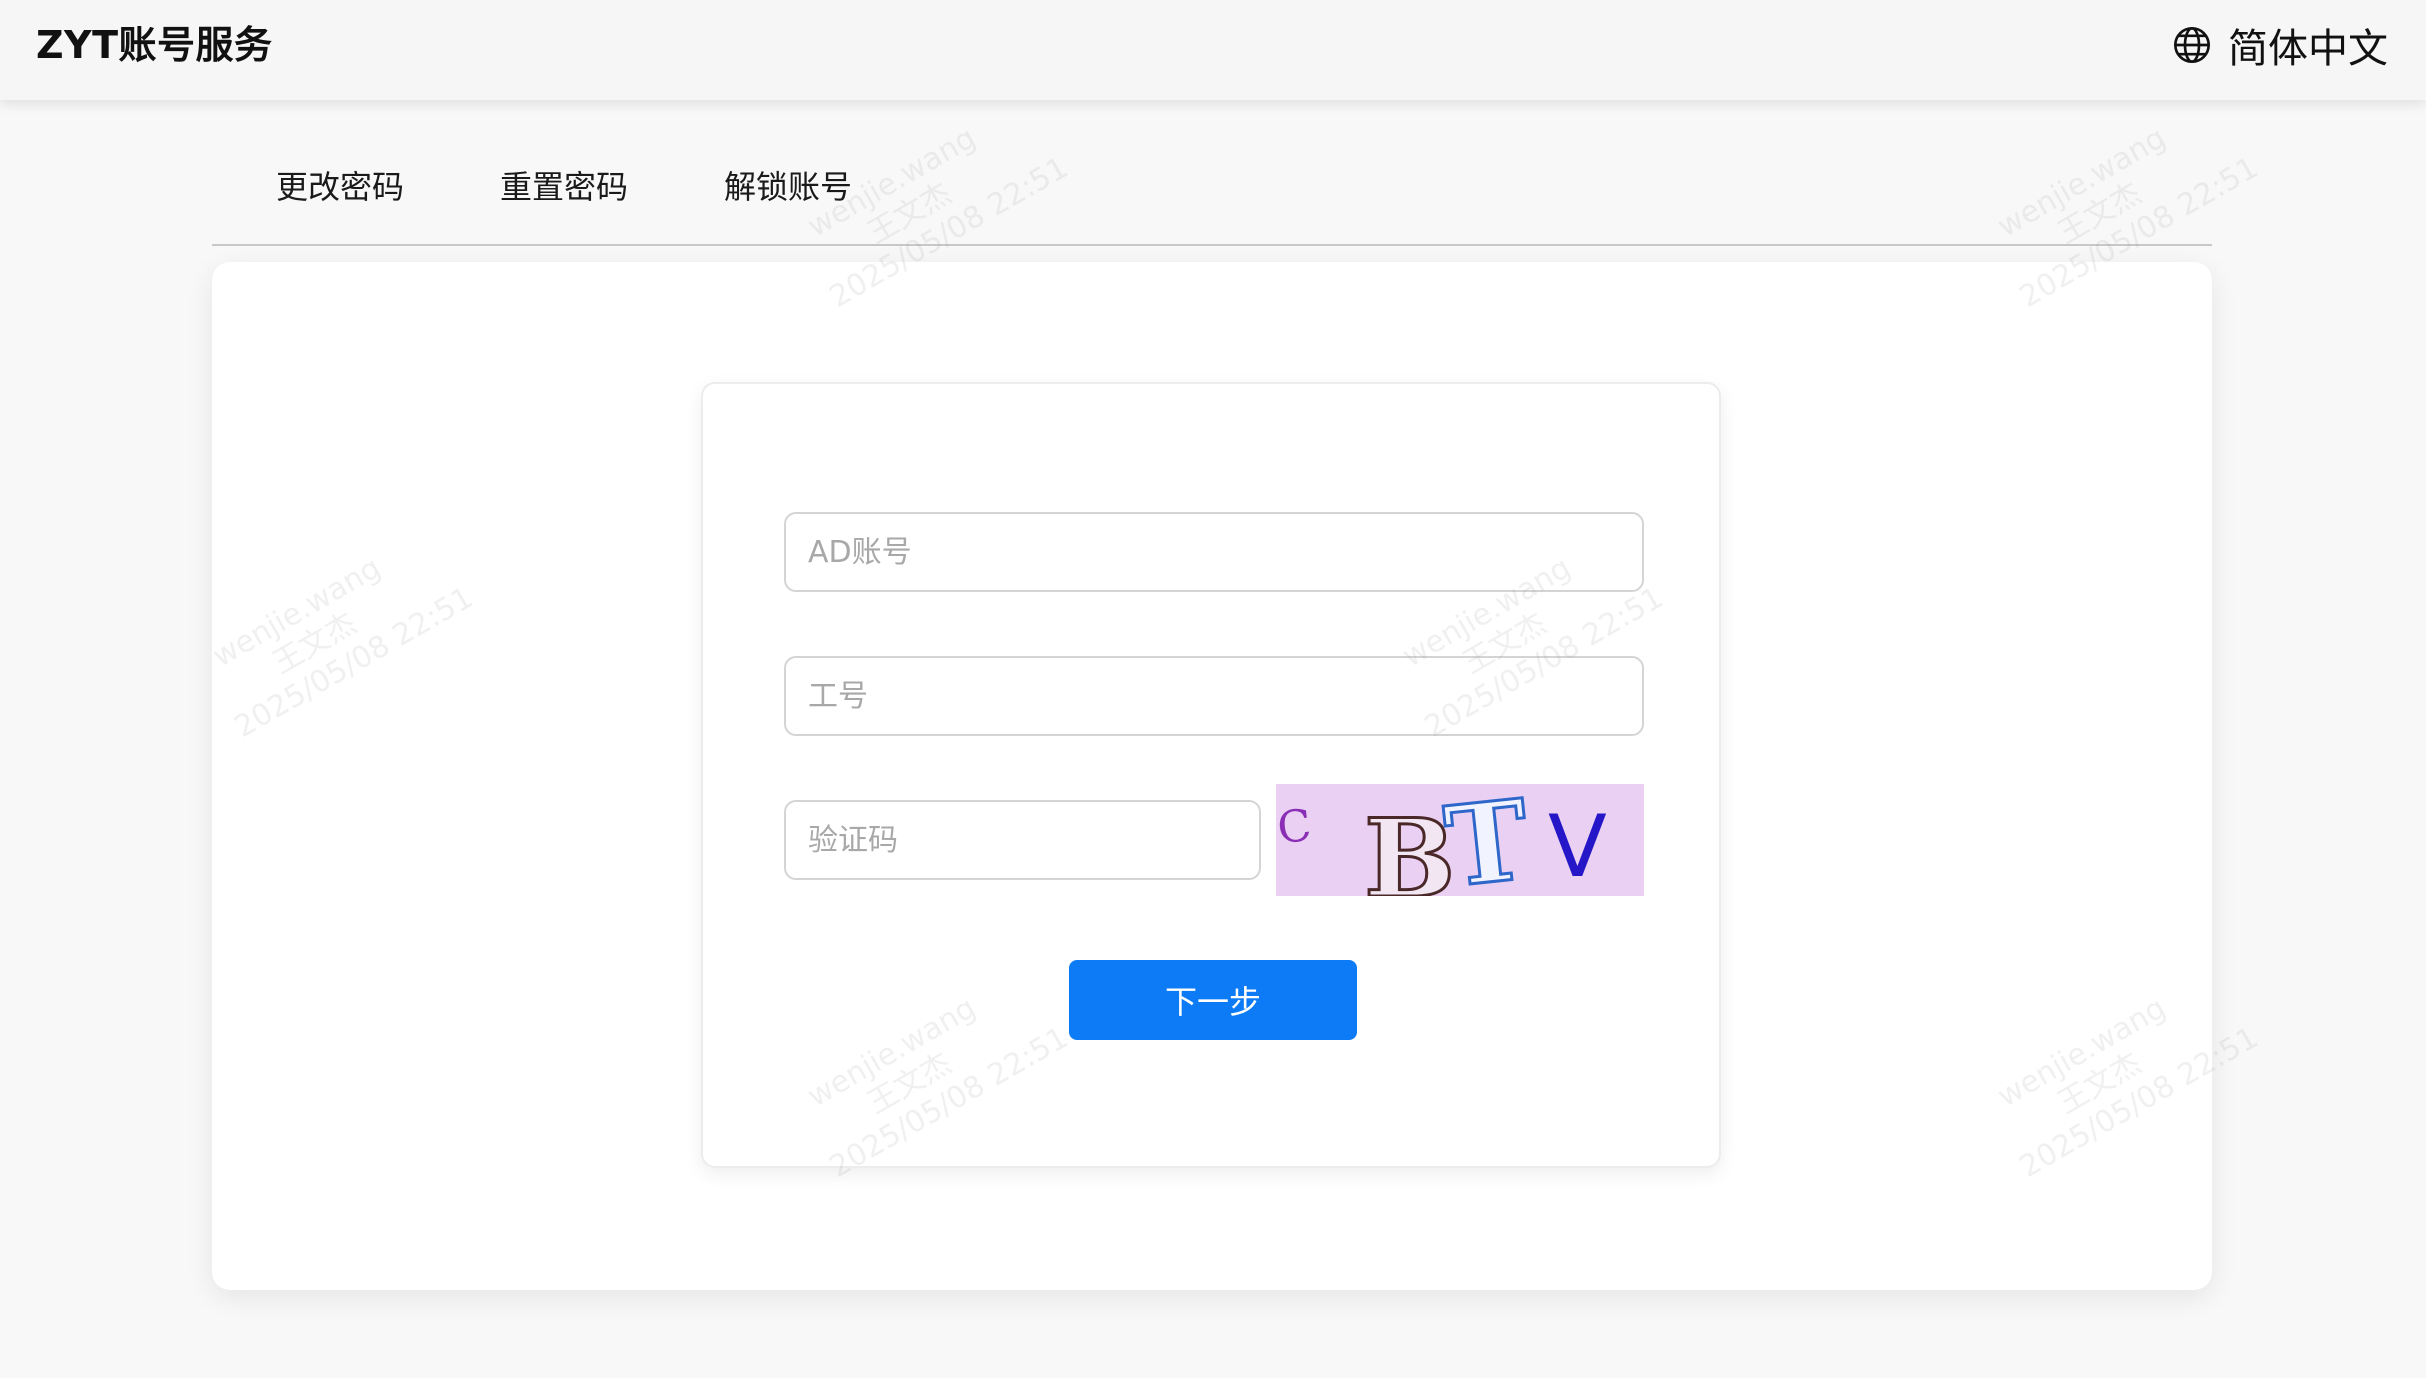 The image size is (2426, 1378). I want to click on svg-text: C, so click(1295, 827).